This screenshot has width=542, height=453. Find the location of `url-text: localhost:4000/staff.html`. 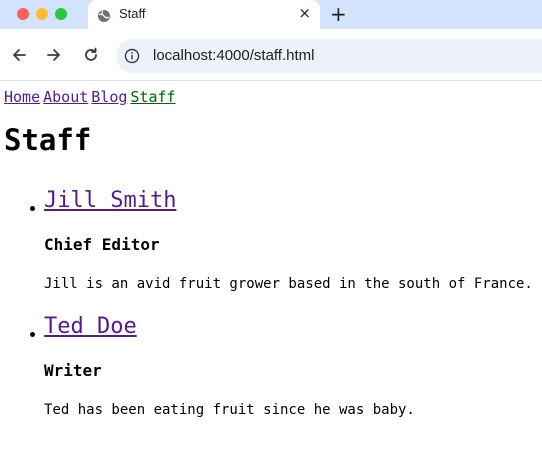

url-text: localhost:4000/staff.html is located at coordinates (233, 55).